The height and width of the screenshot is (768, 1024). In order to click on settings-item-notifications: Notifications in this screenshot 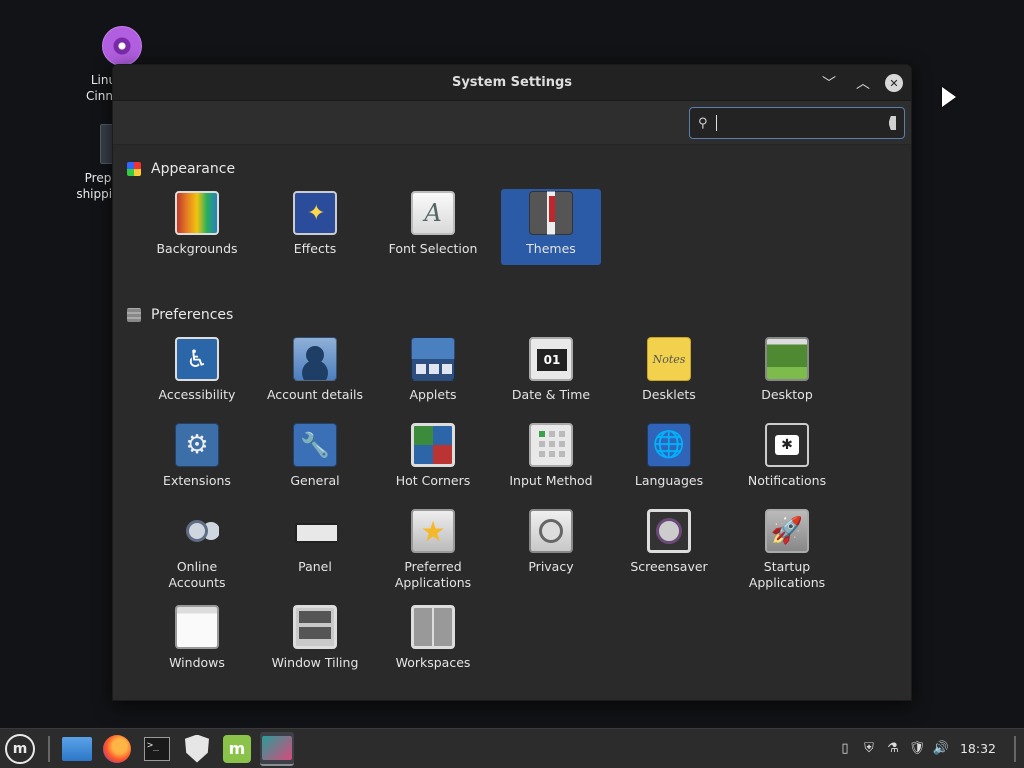, I will do `click(787, 459)`.